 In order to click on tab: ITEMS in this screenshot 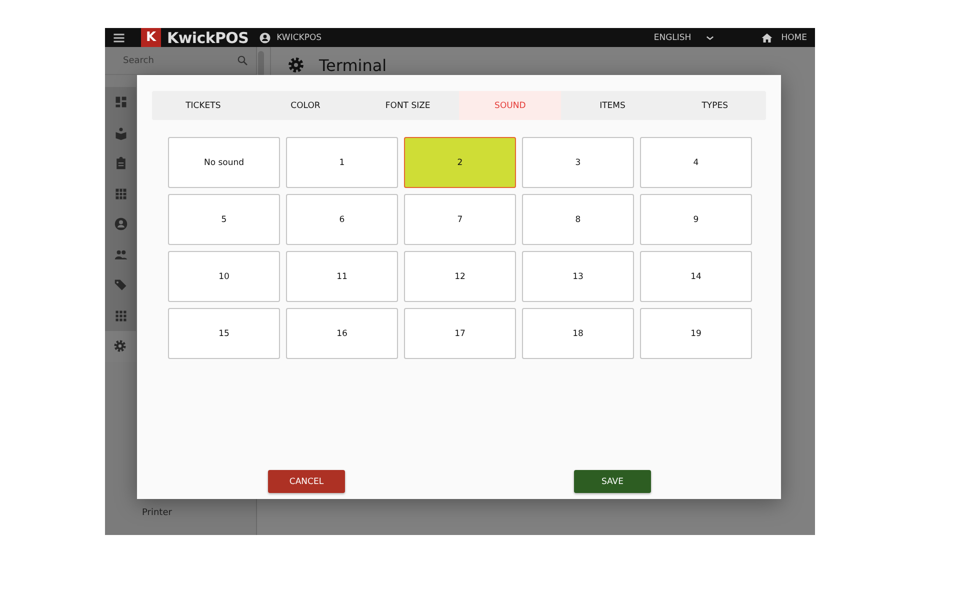, I will do `click(612, 105)`.